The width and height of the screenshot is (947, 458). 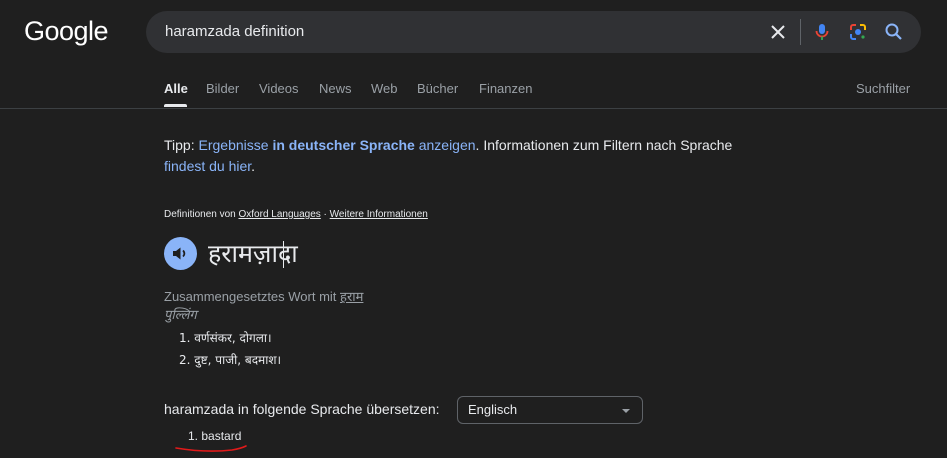 I want to click on language-select: Englisch, so click(x=550, y=410).